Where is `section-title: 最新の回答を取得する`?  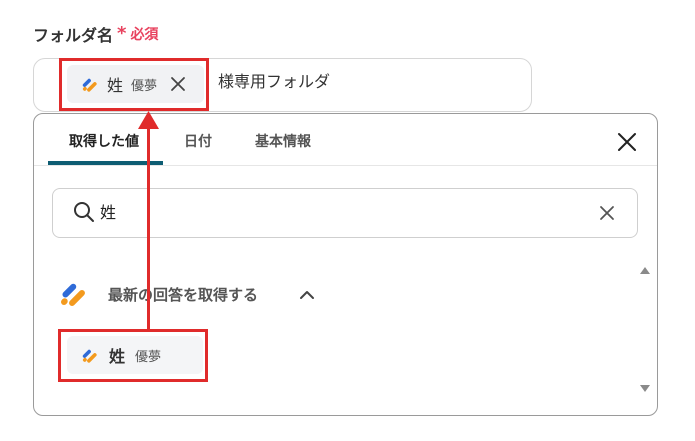 section-title: 最新の回答を取得する is located at coordinates (183, 295).